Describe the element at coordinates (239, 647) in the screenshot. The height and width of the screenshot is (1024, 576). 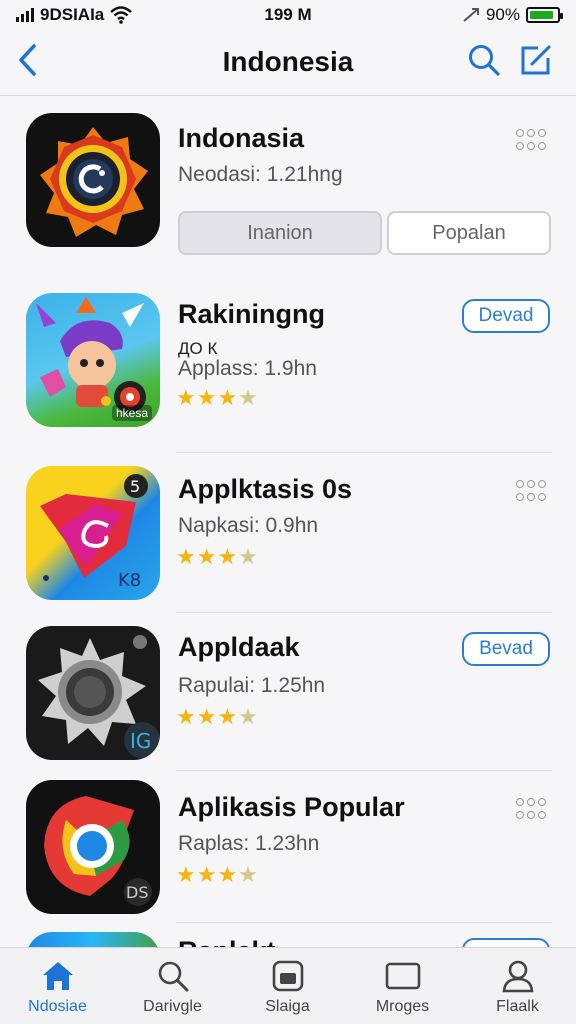
I see `app-name: Appldaak` at that location.